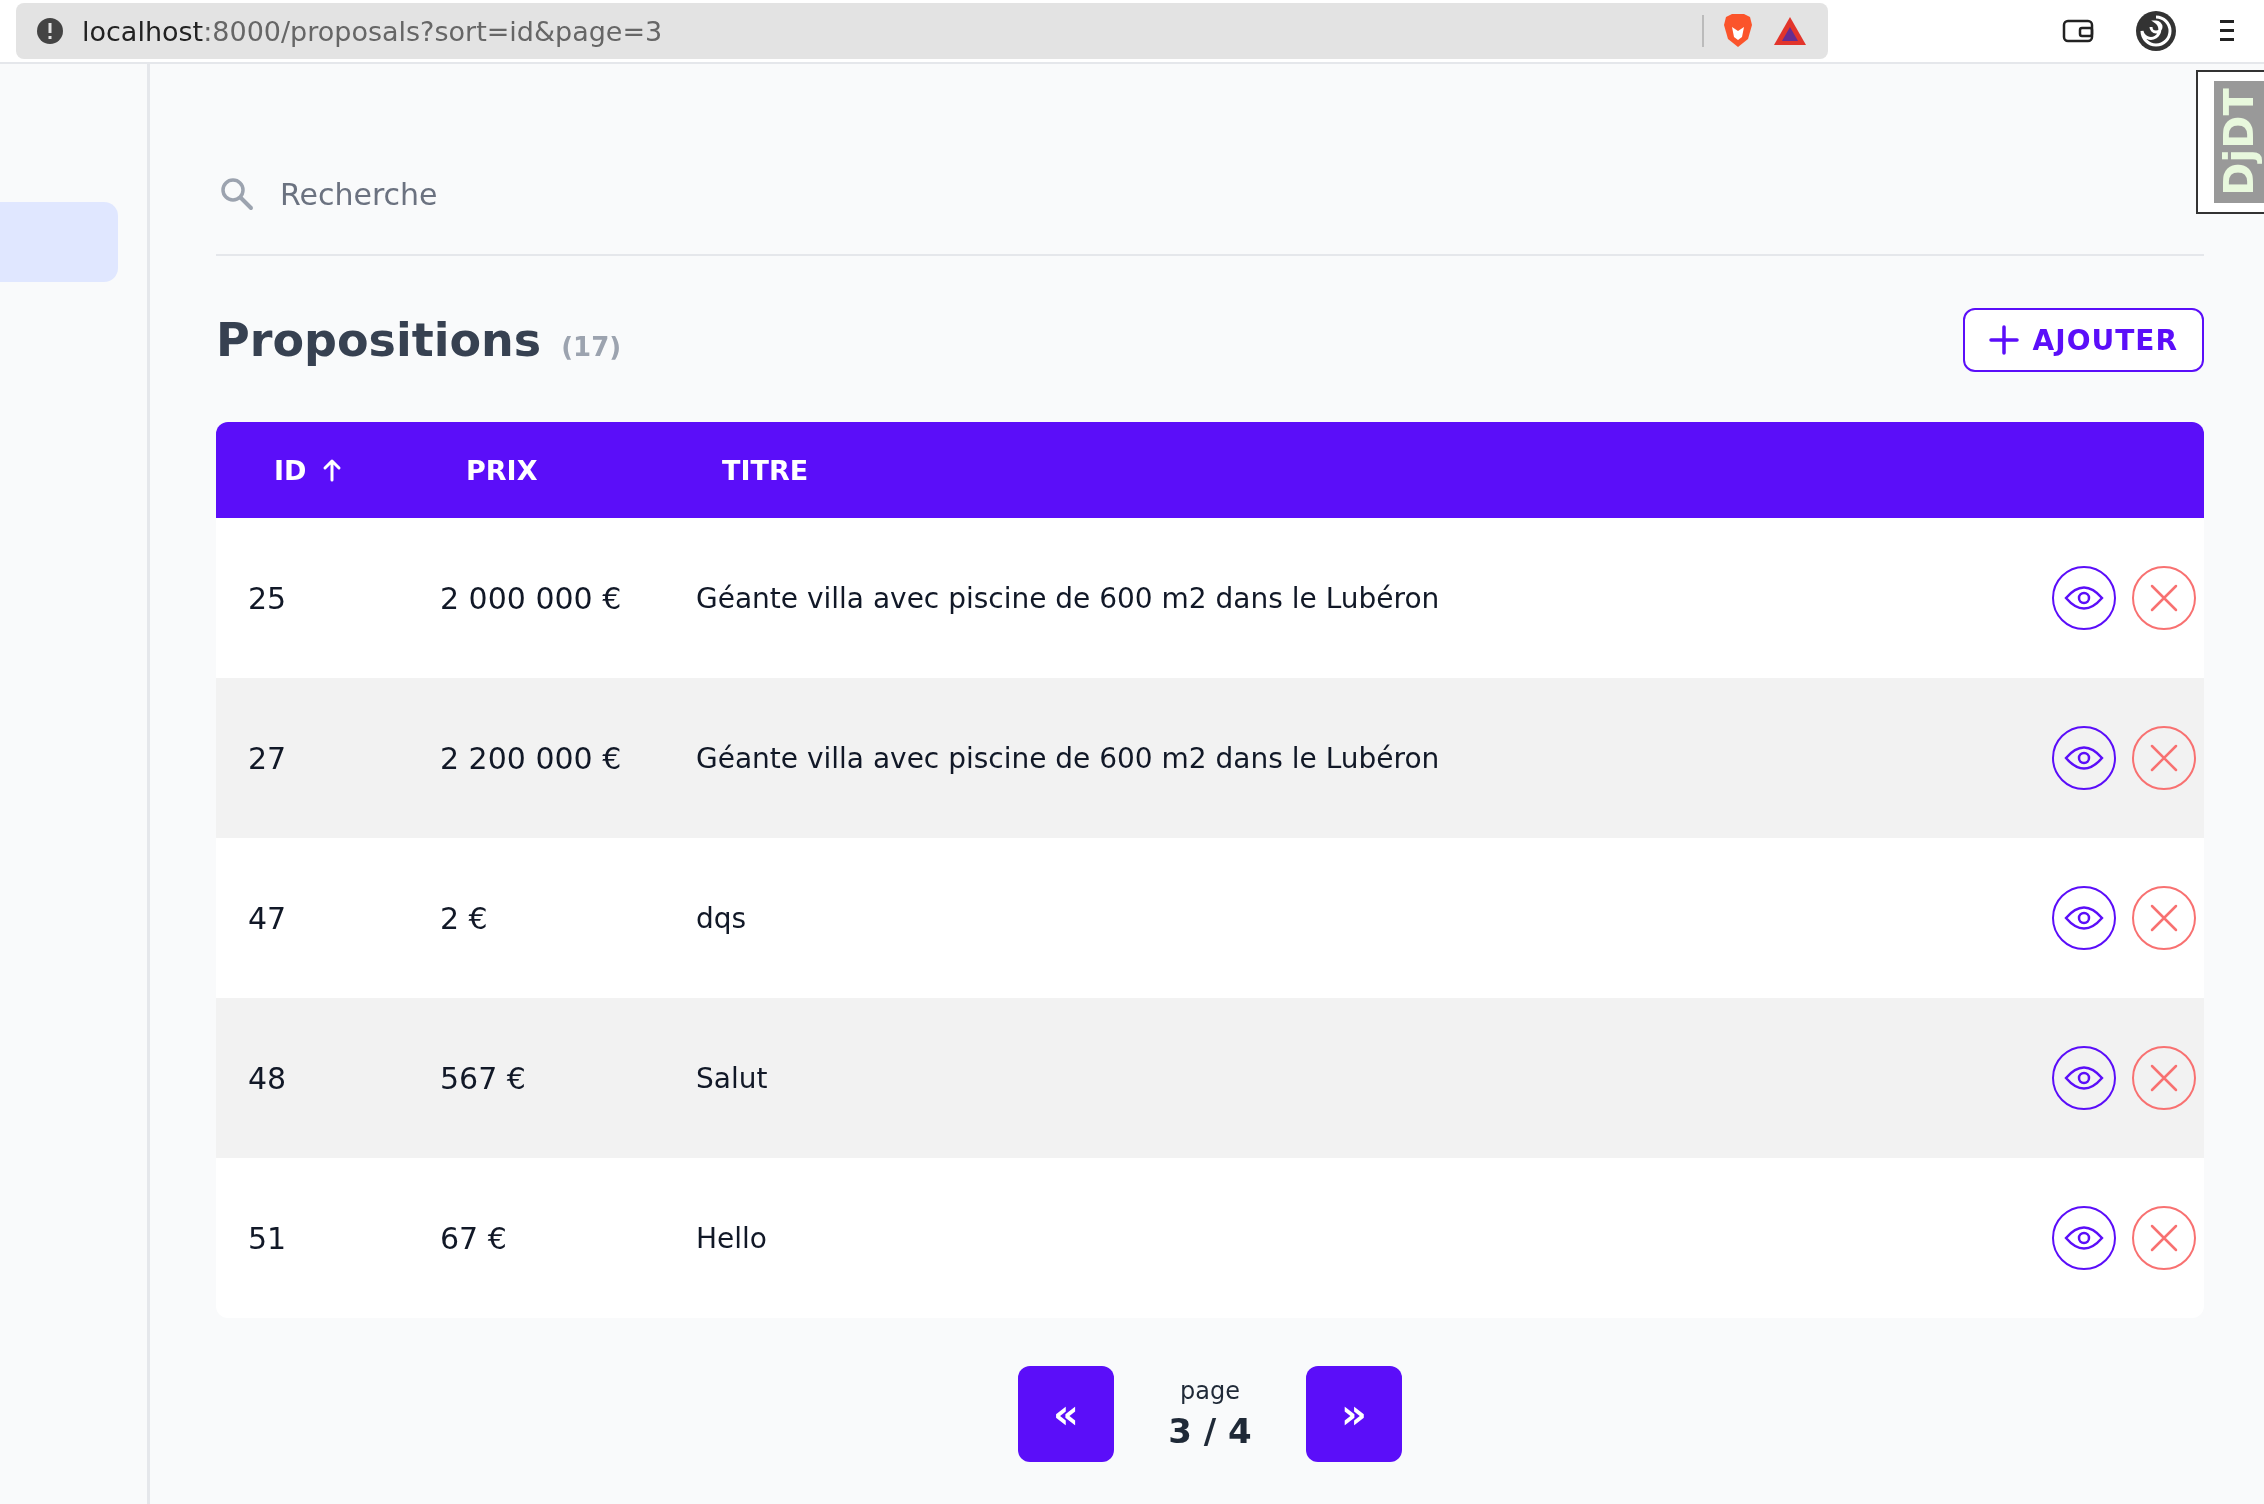  I want to click on page-title: Propositions, so click(379, 340).